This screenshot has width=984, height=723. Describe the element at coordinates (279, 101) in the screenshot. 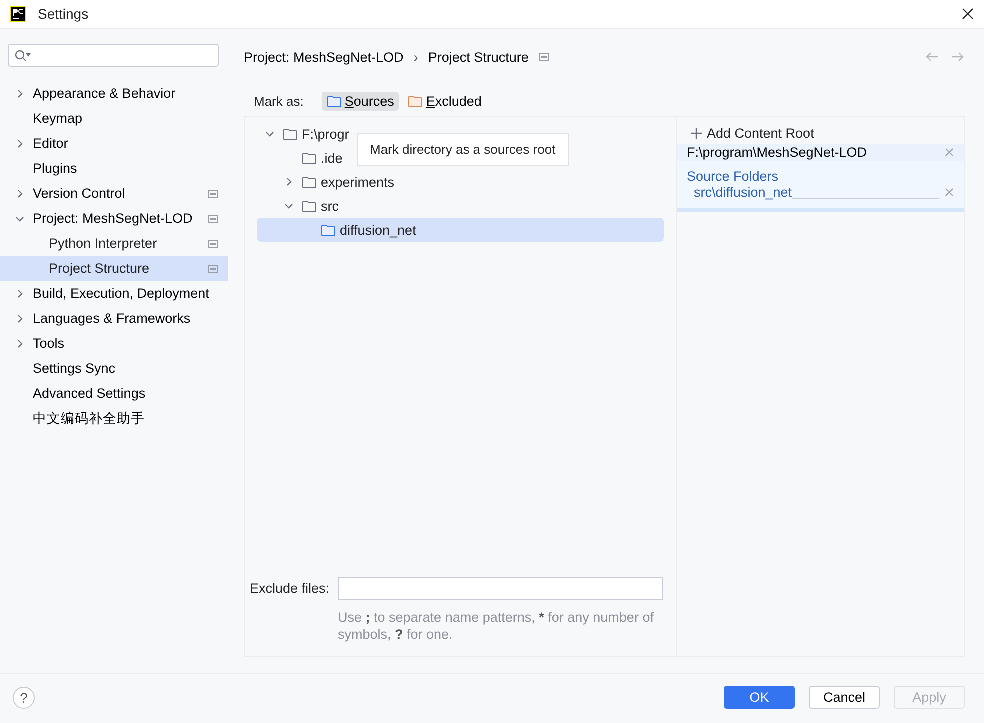

I see `mark-as-label: Mark as:` at that location.